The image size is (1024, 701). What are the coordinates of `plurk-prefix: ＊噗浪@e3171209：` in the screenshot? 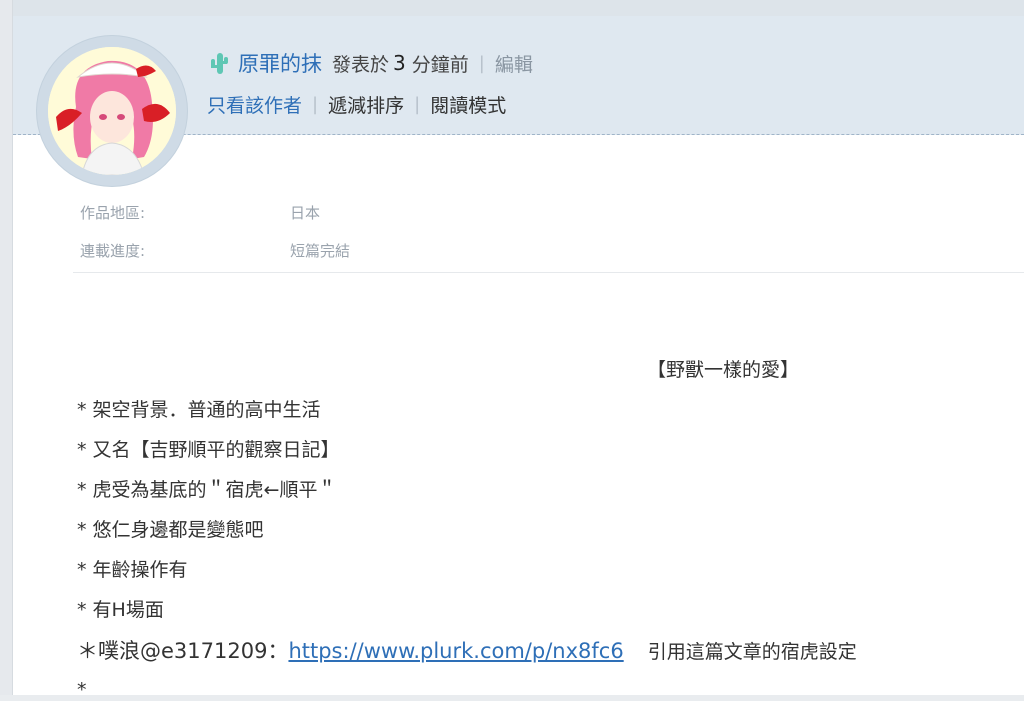 It's located at (183, 651).